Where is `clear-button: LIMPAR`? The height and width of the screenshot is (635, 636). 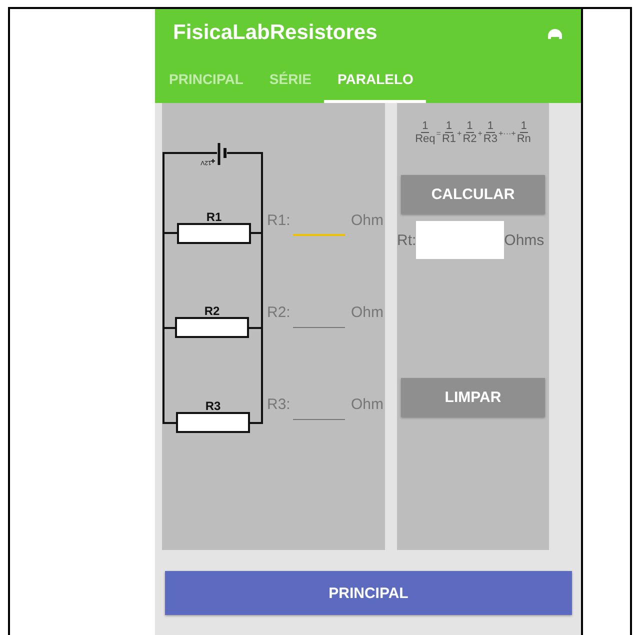
clear-button: LIMPAR is located at coordinates (473, 397).